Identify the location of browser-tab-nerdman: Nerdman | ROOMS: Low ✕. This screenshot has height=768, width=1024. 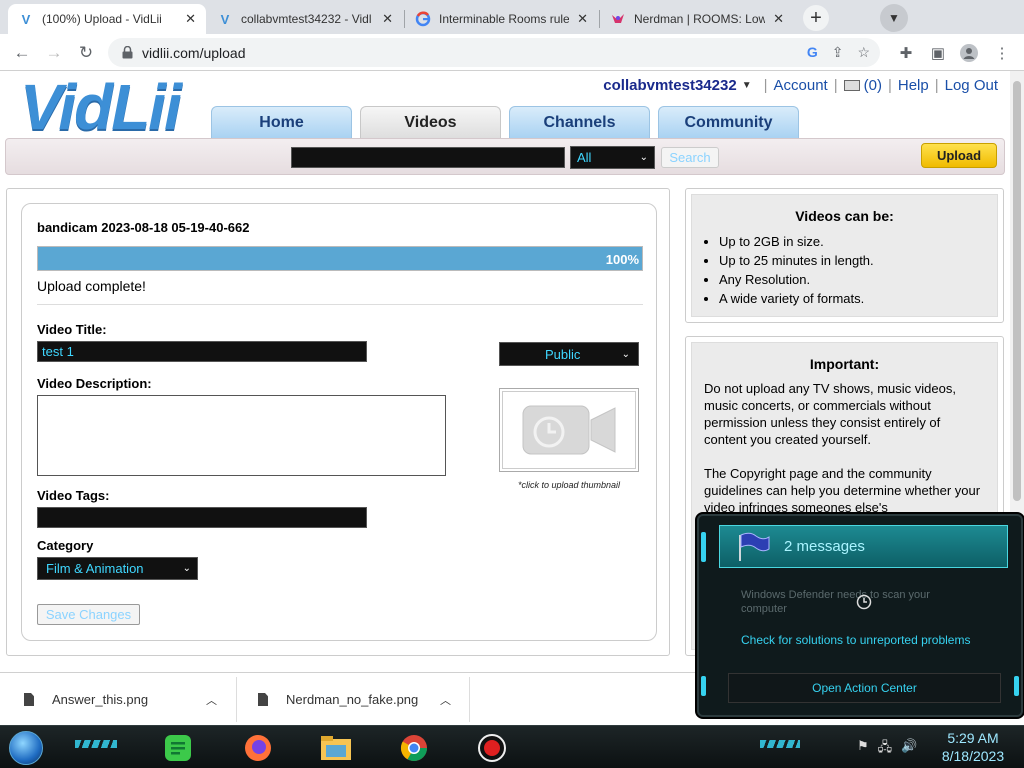
(697, 19).